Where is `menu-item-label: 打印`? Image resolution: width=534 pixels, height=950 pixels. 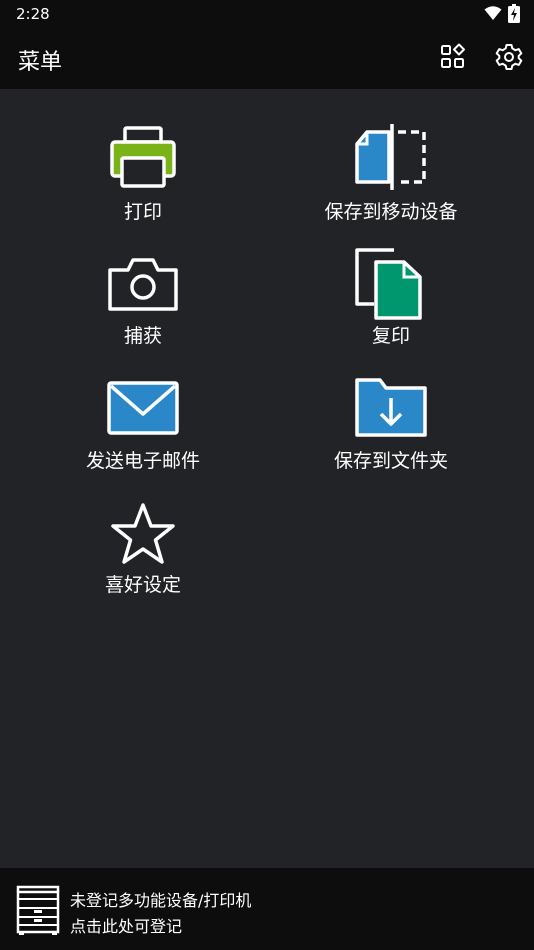 menu-item-label: 打印 is located at coordinates (142, 212).